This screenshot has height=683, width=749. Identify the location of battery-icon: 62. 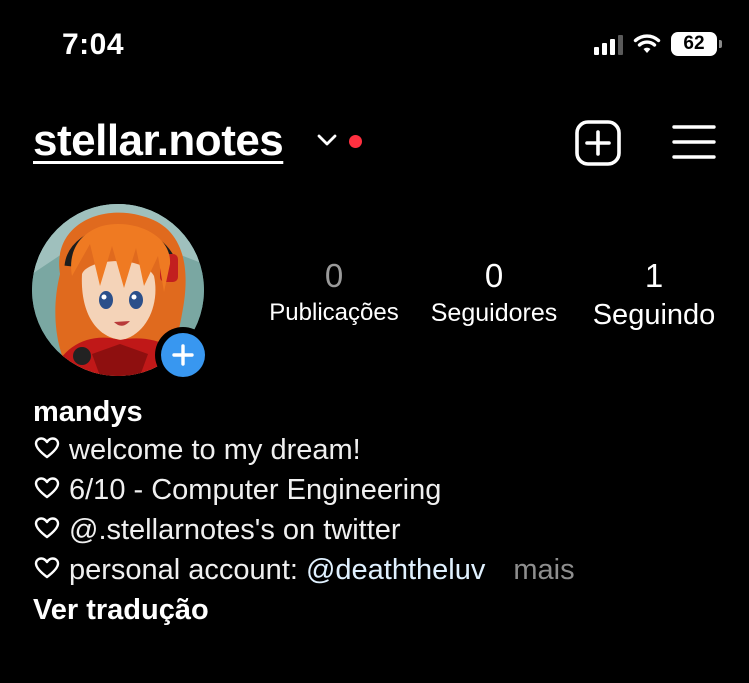
(696, 44).